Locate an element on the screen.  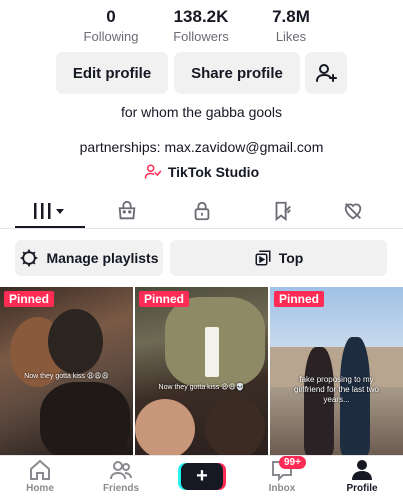
heart-hidden-icon is located at coordinates (353, 211).